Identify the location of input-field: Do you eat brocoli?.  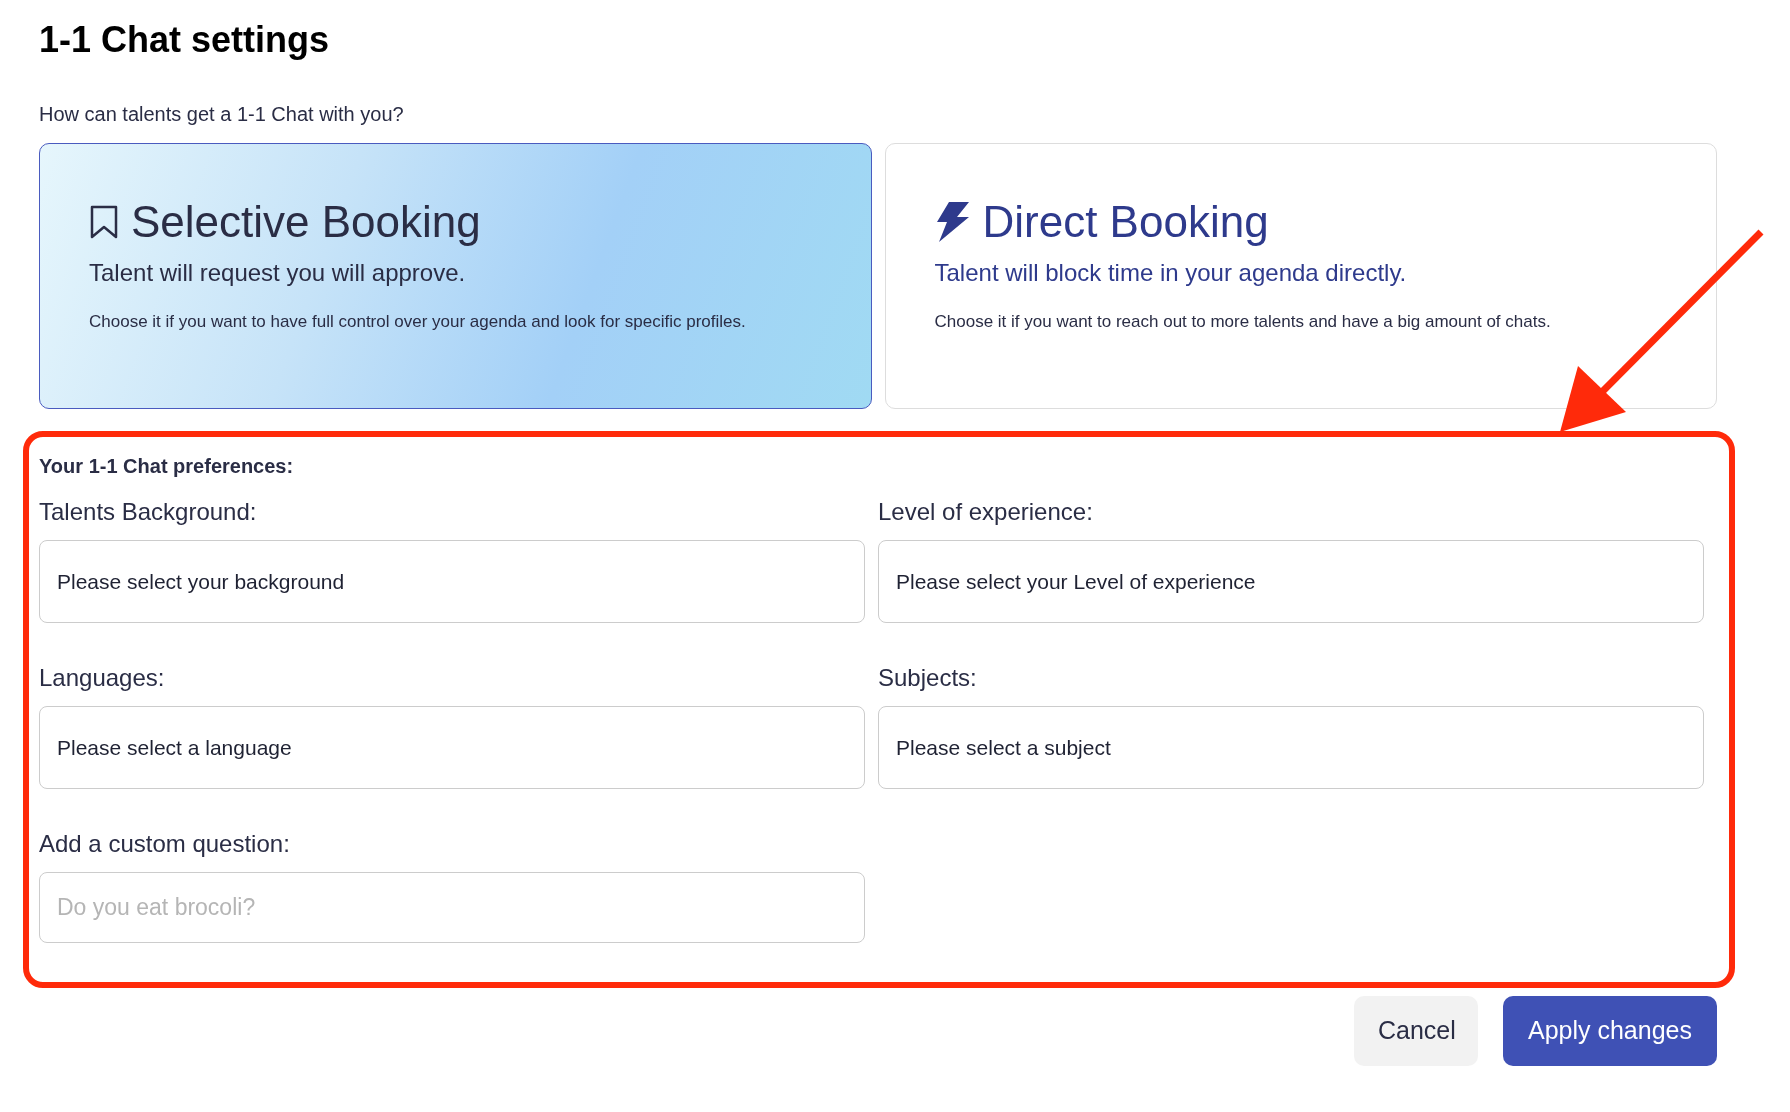
(452, 907).